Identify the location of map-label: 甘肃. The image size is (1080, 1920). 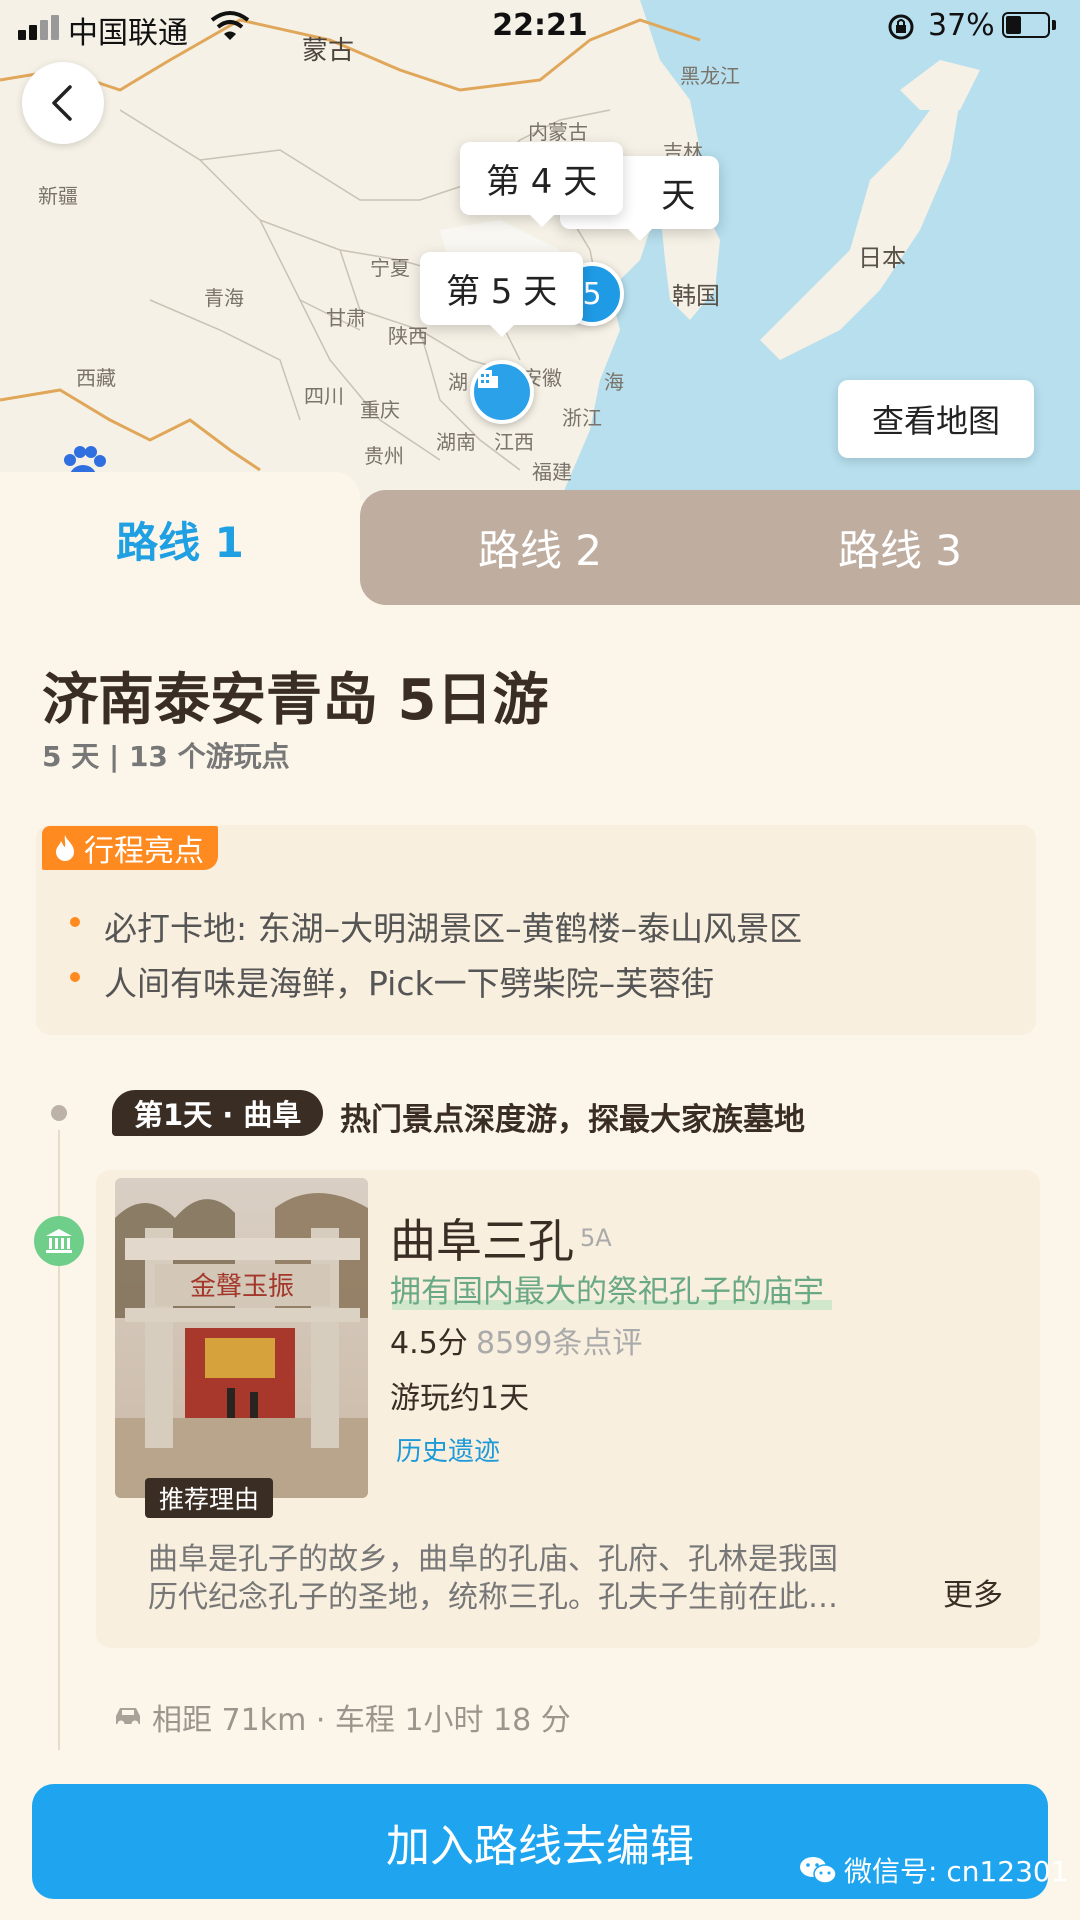
(346, 318).